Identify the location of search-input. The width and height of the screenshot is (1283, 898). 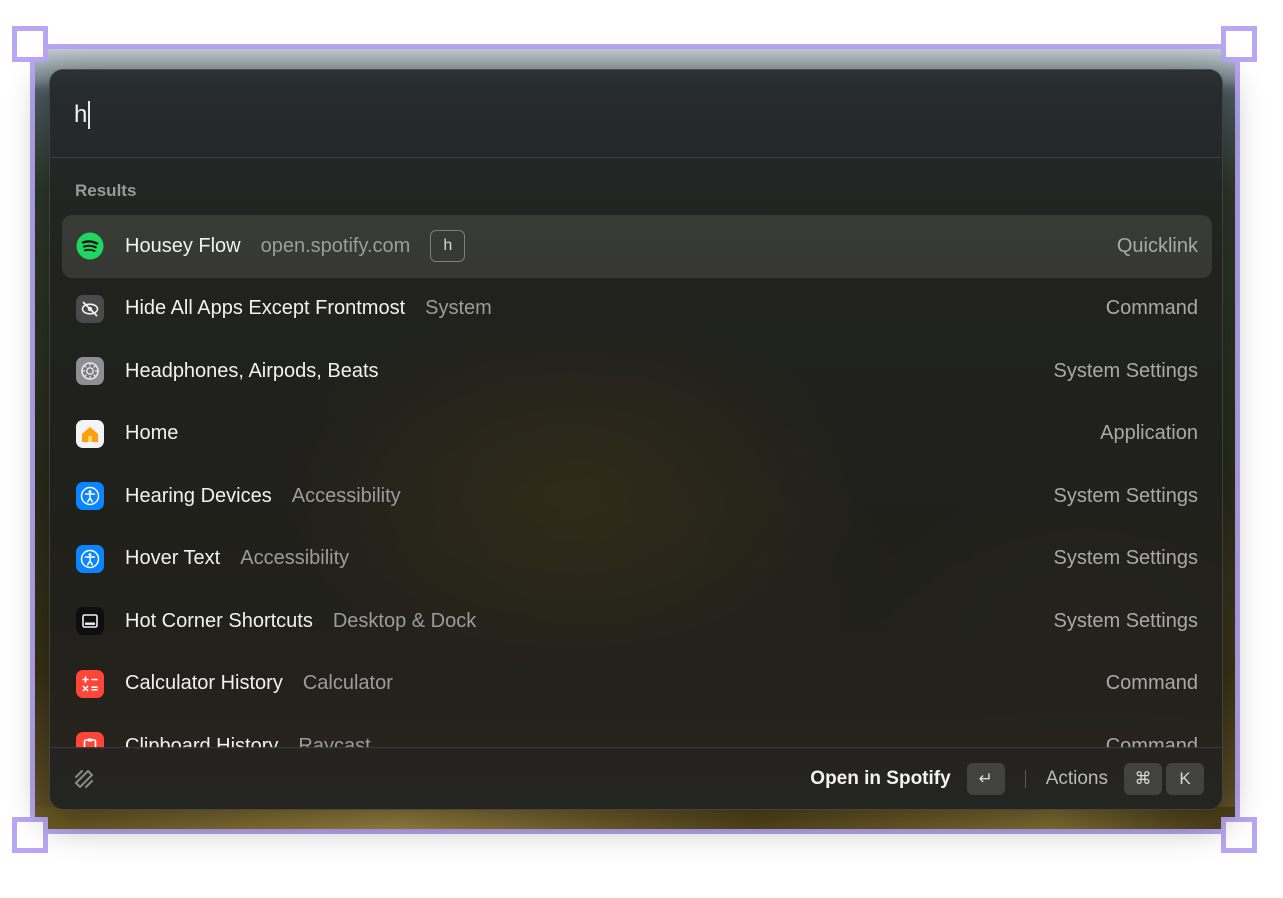
(474, 115).